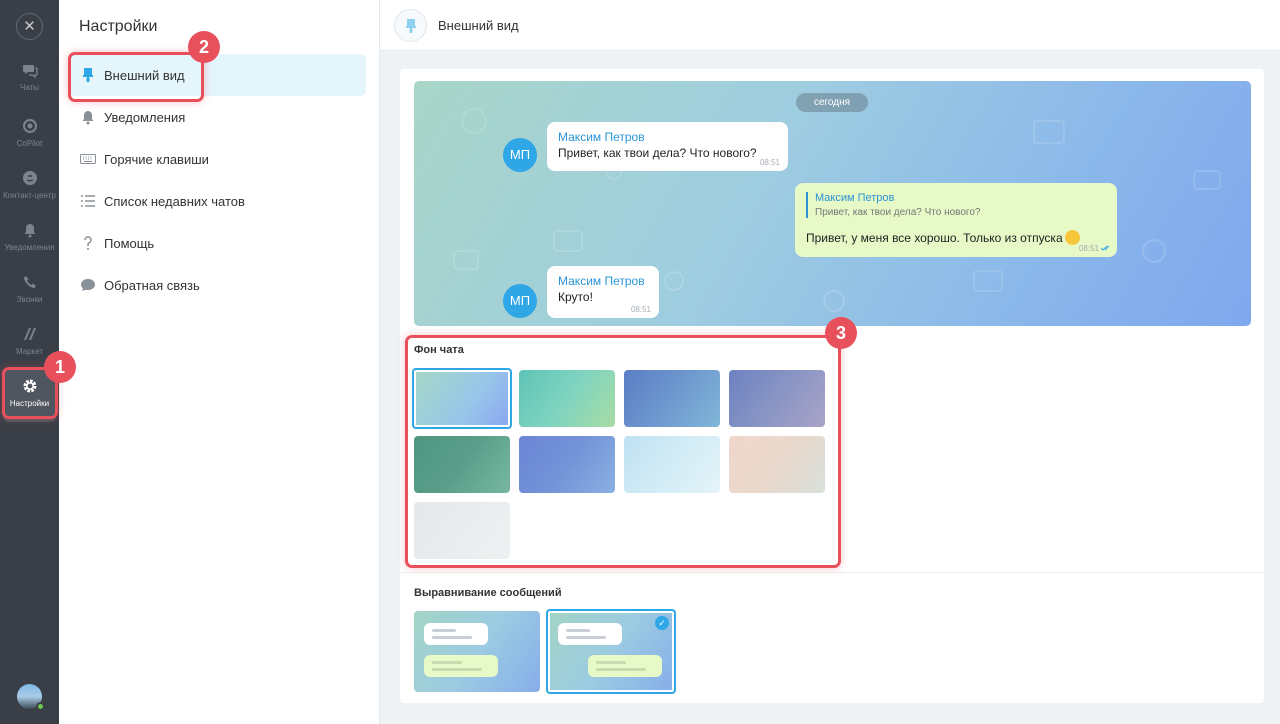 The image size is (1280, 724). Describe the element at coordinates (88, 201) in the screenshot. I see `list-icon` at that location.